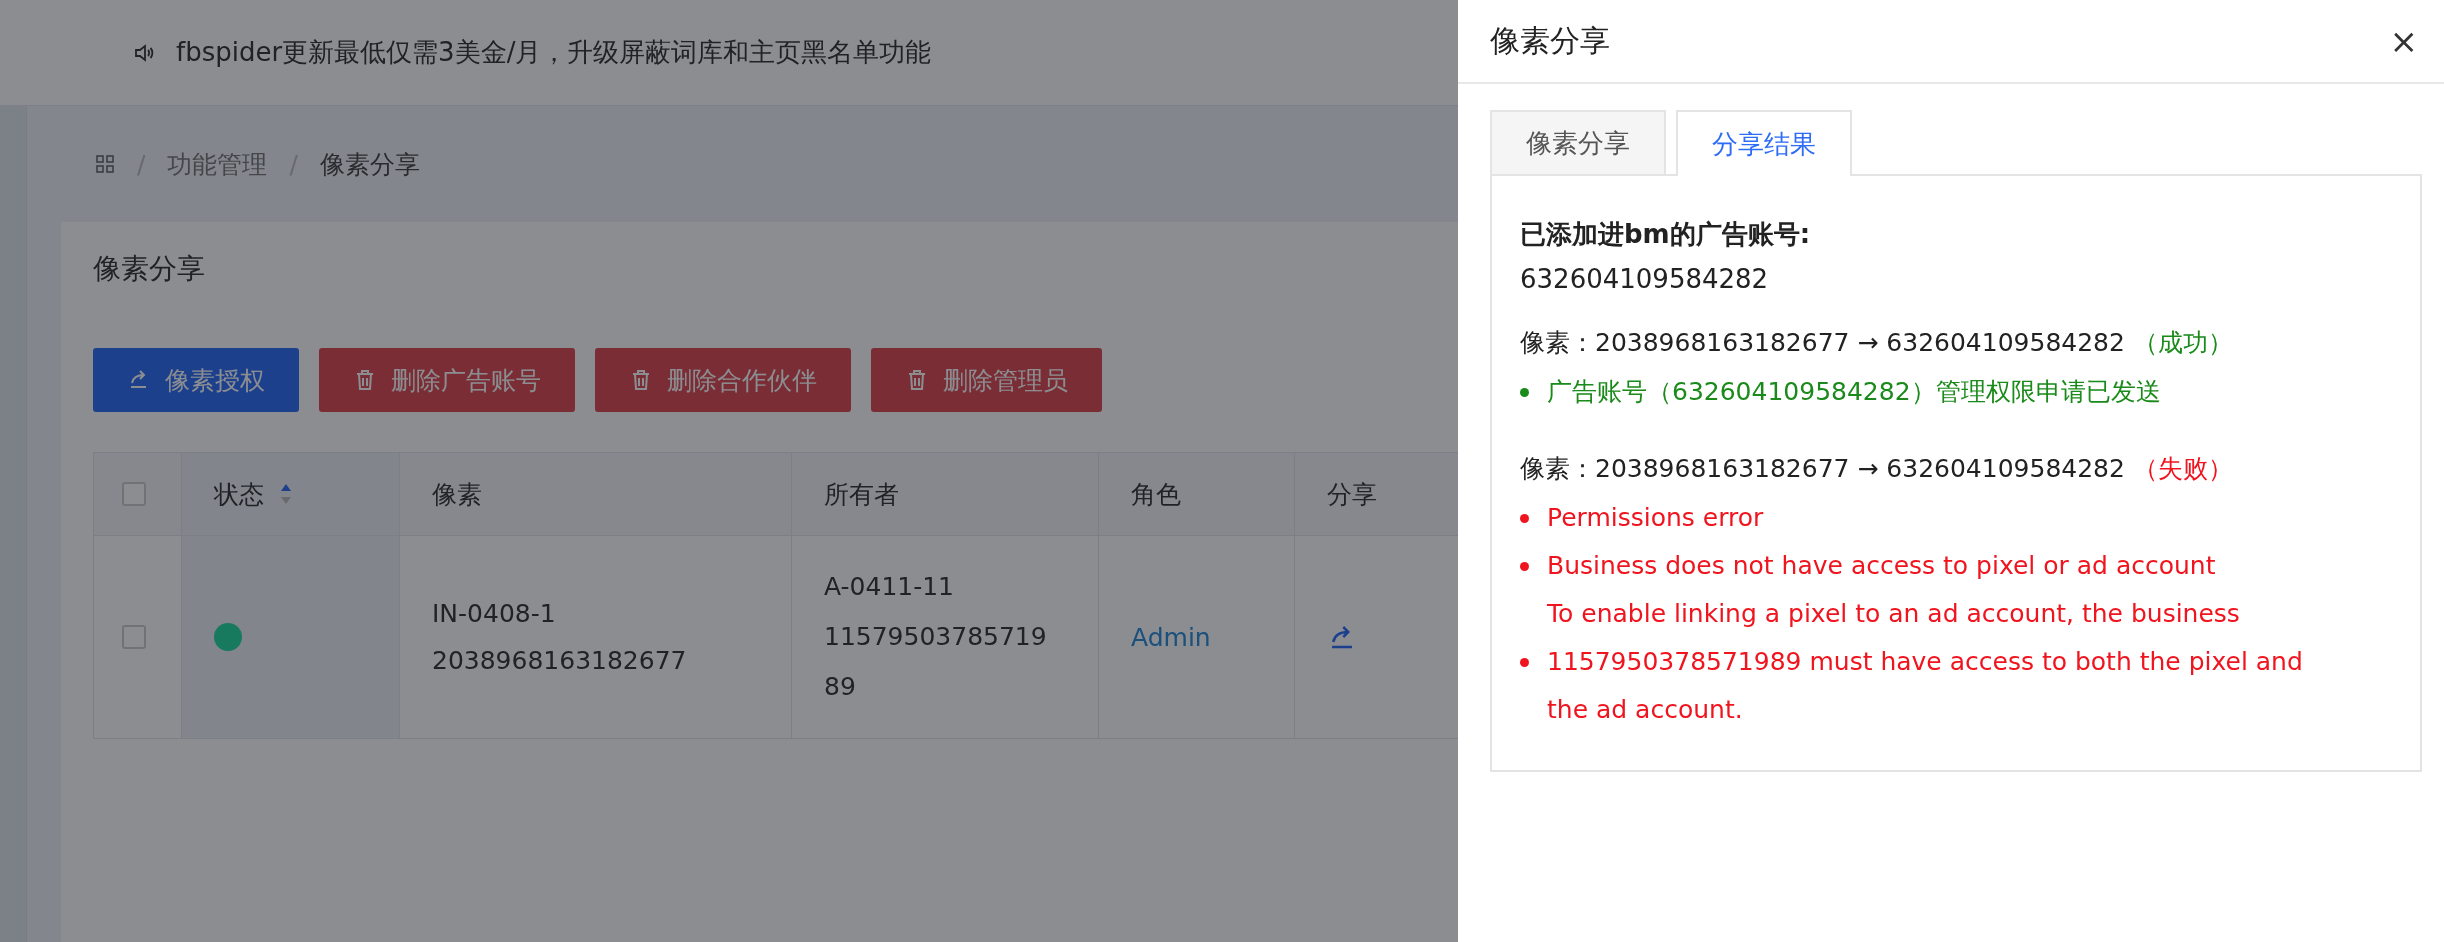  Describe the element at coordinates (596, 494) in the screenshot. I see `column-header: 像素` at that location.